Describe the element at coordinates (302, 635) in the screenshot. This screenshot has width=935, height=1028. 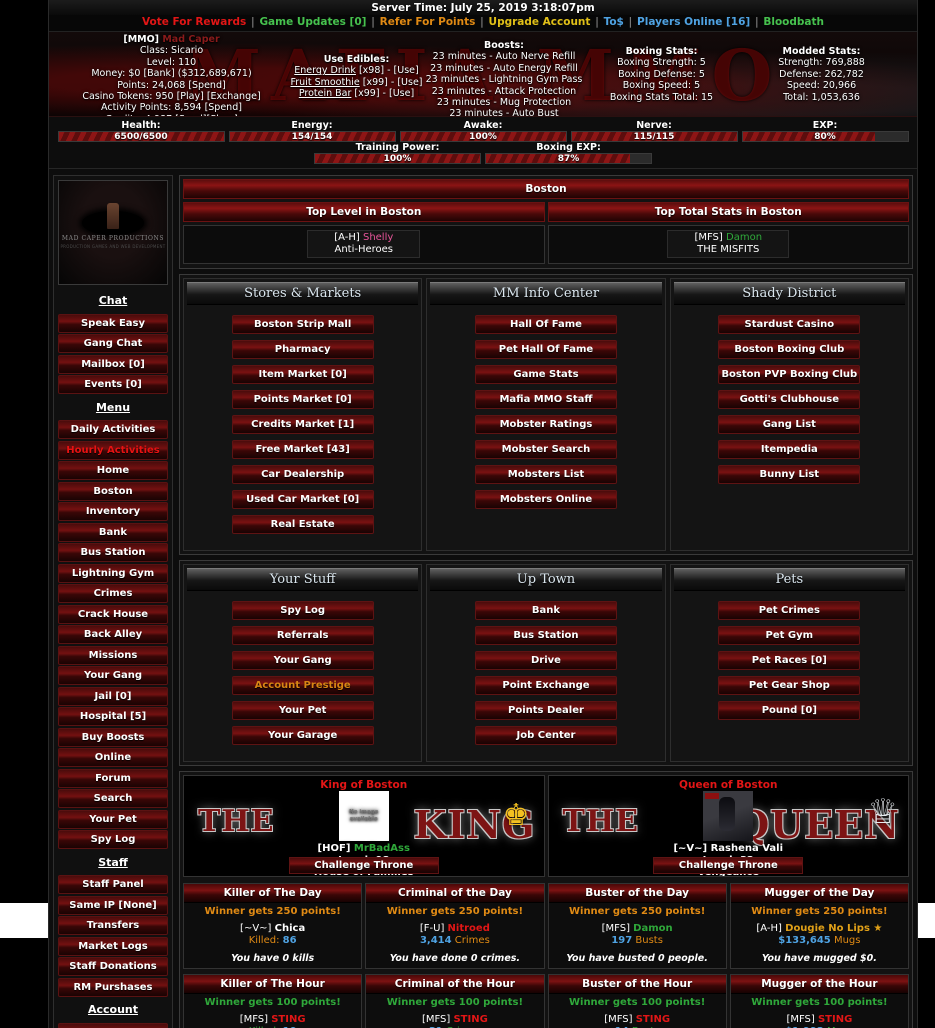
I see `district-link-referrals: Referrals` at that location.